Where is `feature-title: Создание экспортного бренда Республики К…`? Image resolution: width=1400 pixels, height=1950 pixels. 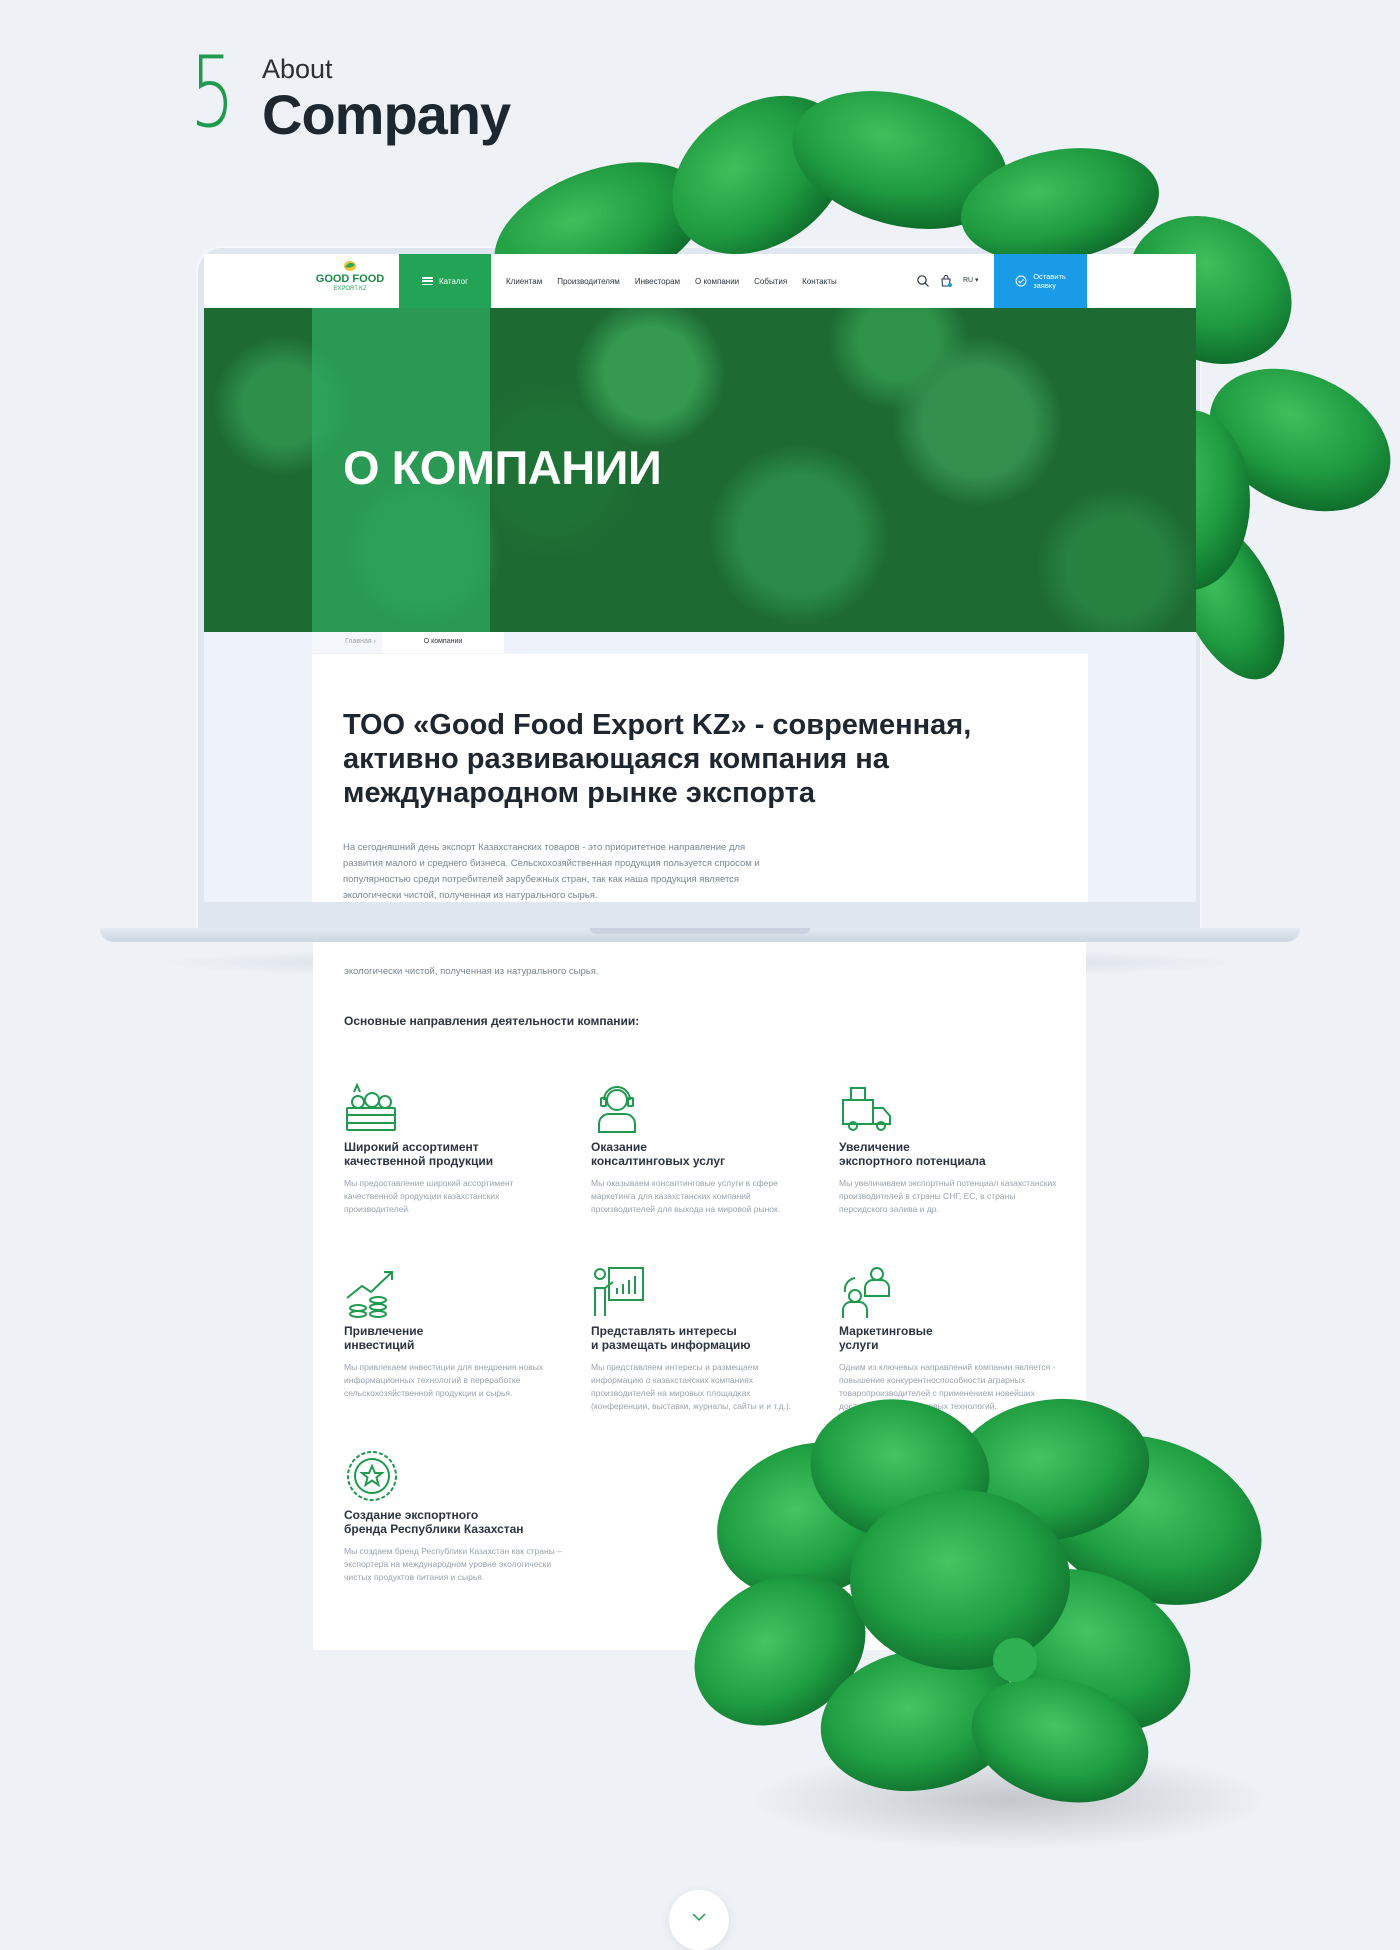
feature-title: Создание экспортного бренда Республики К… is located at coordinates (434, 1522).